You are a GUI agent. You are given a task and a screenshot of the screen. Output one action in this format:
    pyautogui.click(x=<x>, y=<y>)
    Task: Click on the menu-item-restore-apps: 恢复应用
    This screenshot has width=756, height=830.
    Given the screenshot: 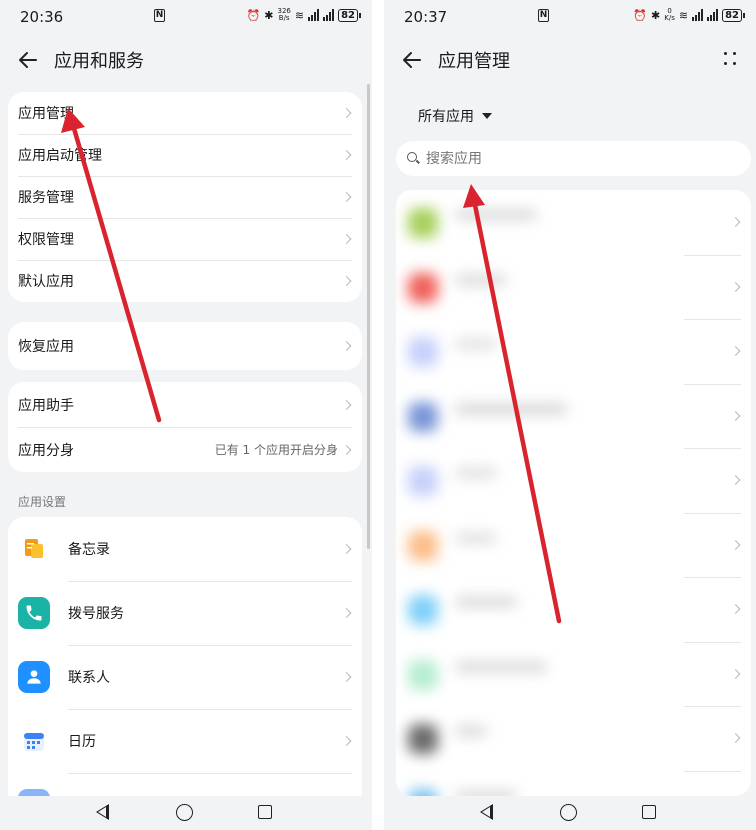 What is the action you would take?
    pyautogui.click(x=185, y=346)
    